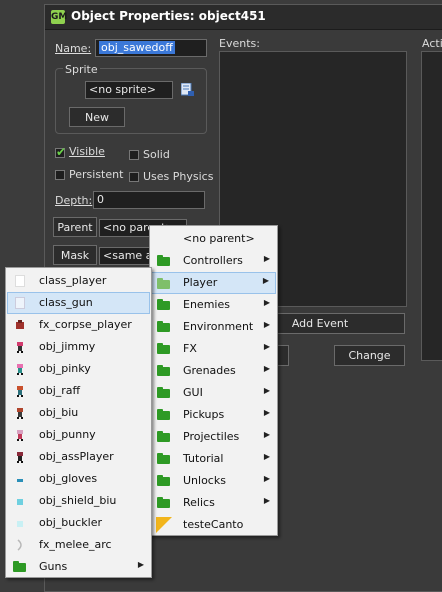 This screenshot has height=592, width=442. I want to click on sprite-select: <no sprite>, so click(129, 90).